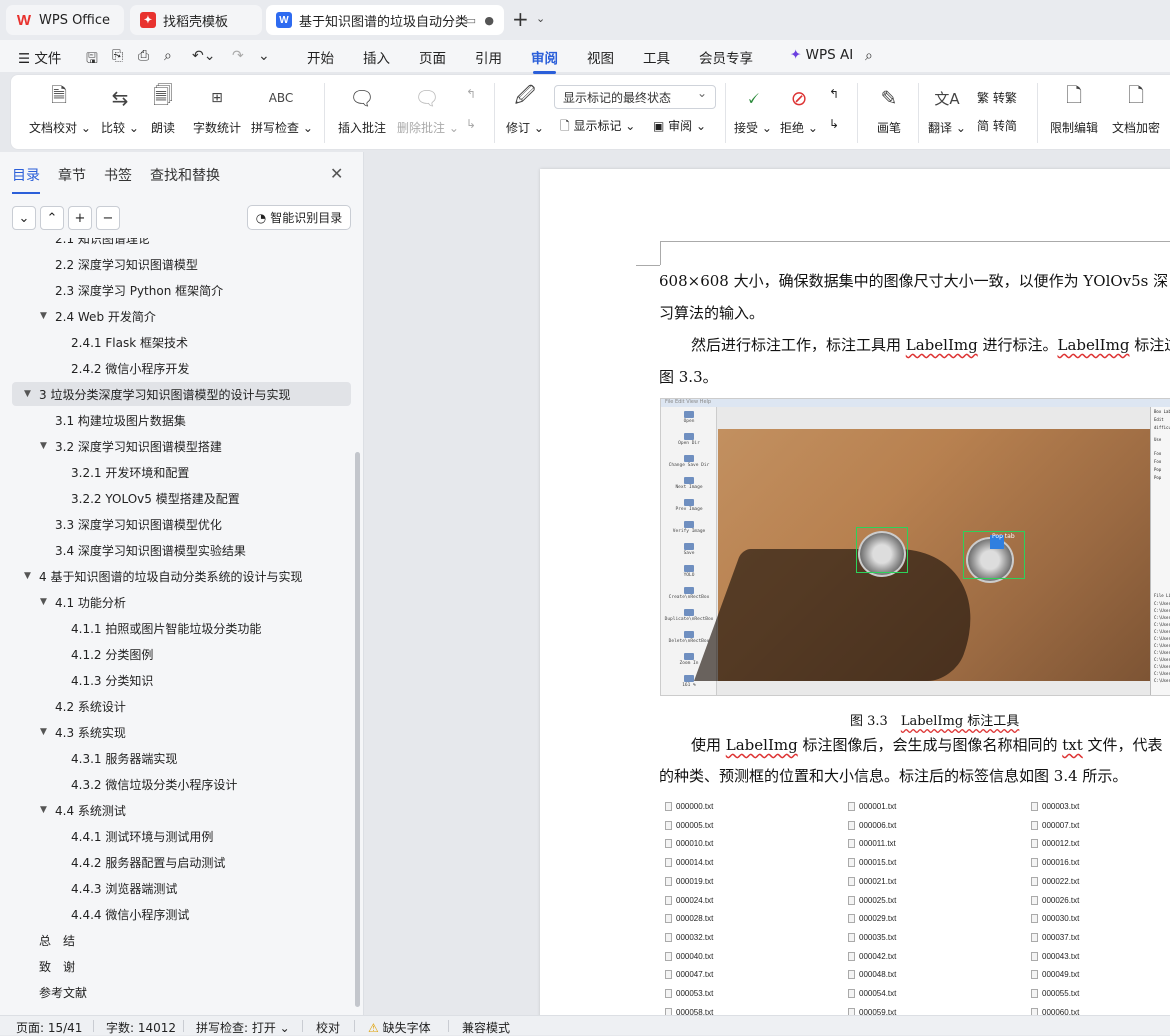 The height and width of the screenshot is (1036, 1170). What do you see at coordinates (181, 264) in the screenshot?
I see `toc-item: 2.2 深度学习知识图谱模型` at bounding box center [181, 264].